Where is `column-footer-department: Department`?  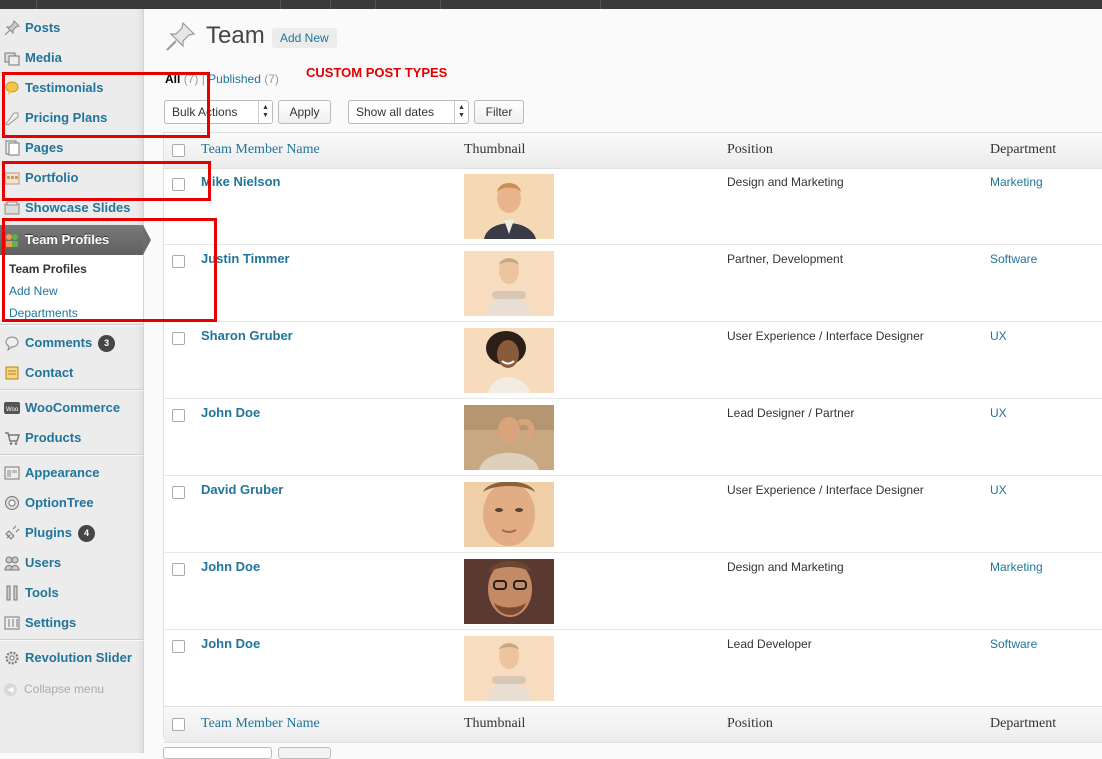
column-footer-department: Department is located at coordinates (1023, 723).